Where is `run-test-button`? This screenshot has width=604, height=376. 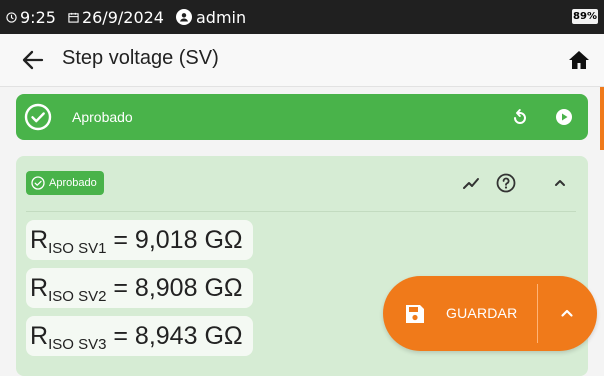
run-test-button is located at coordinates (564, 117).